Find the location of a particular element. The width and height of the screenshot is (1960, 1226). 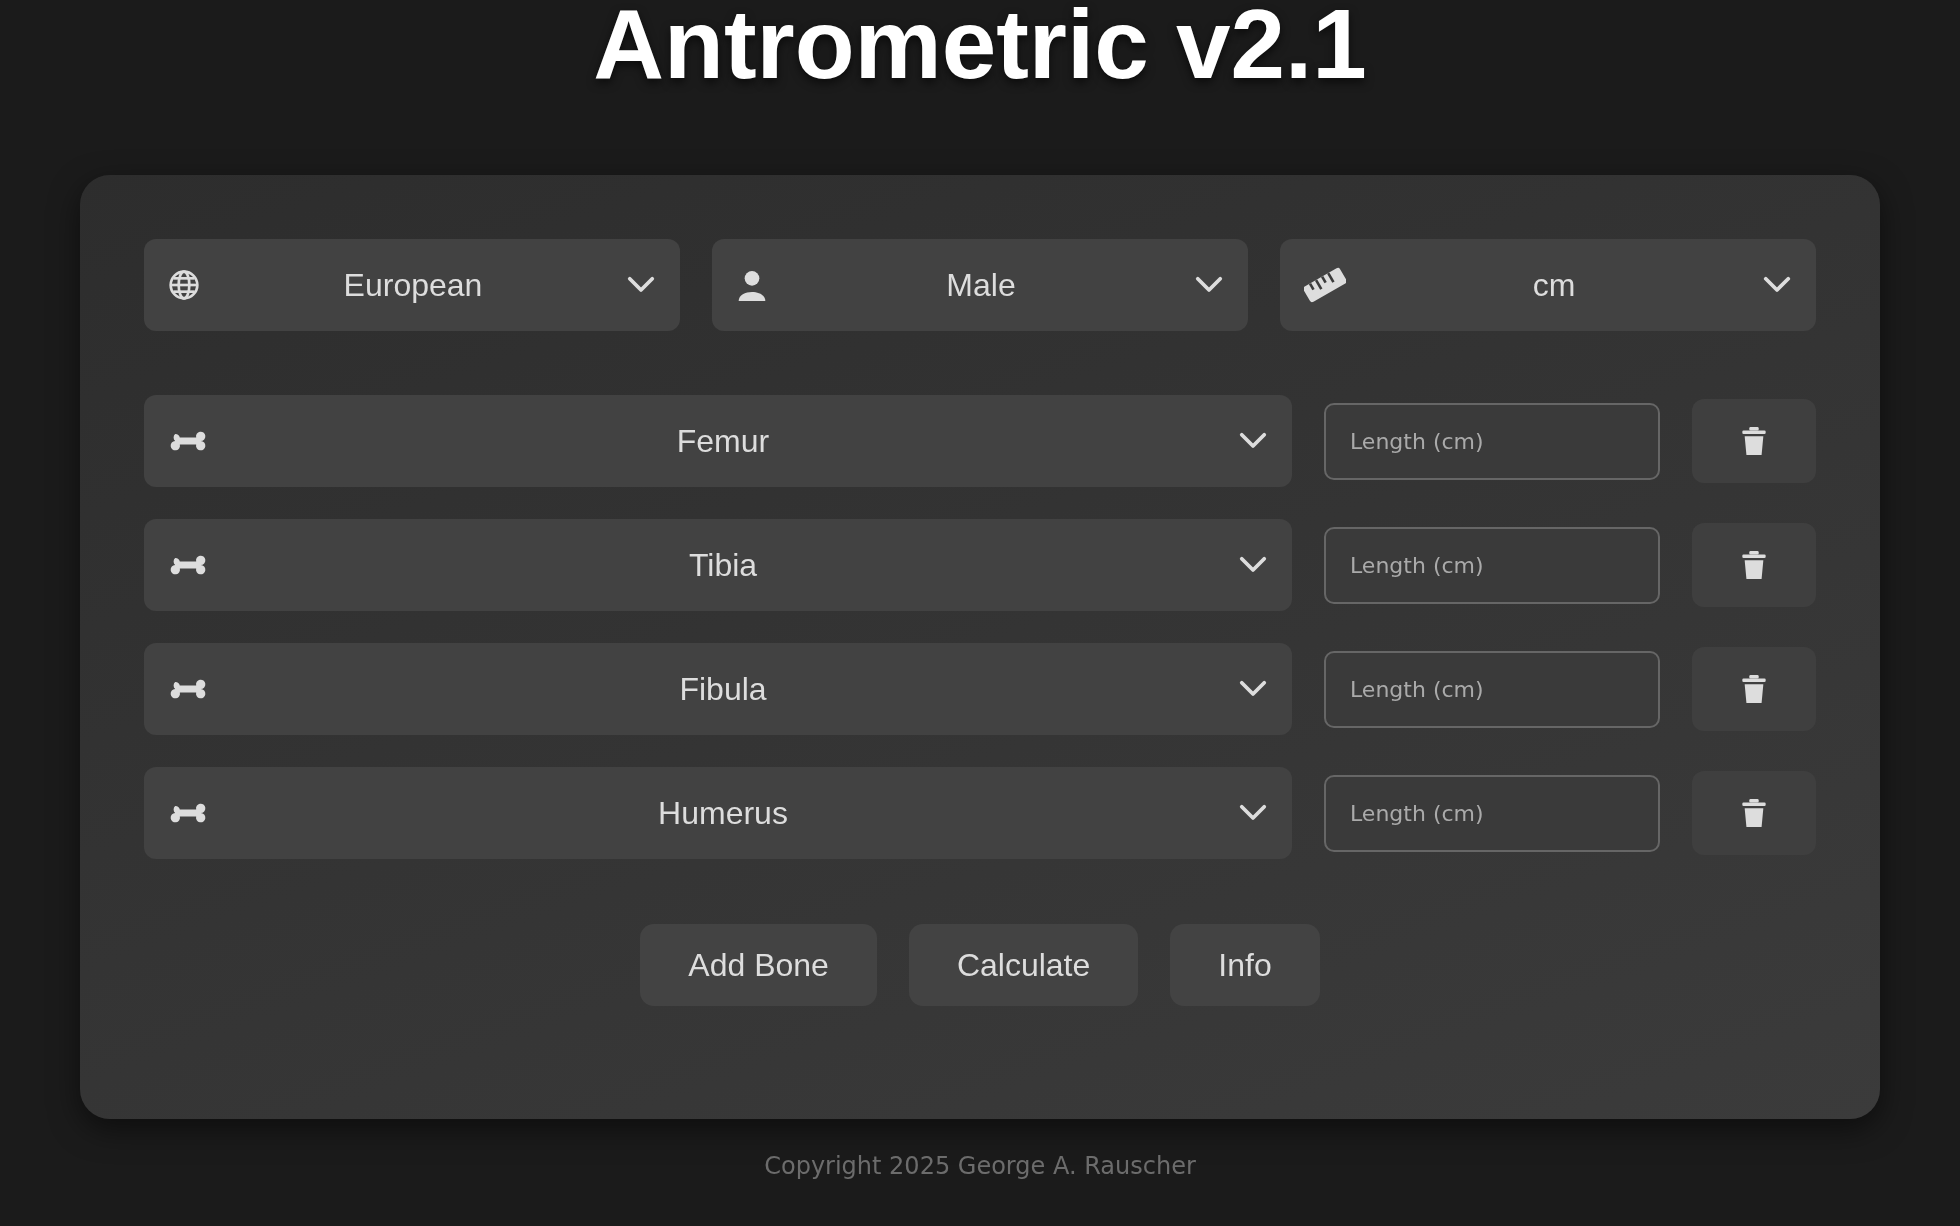

action-button: Calculate is located at coordinates (1023, 965).